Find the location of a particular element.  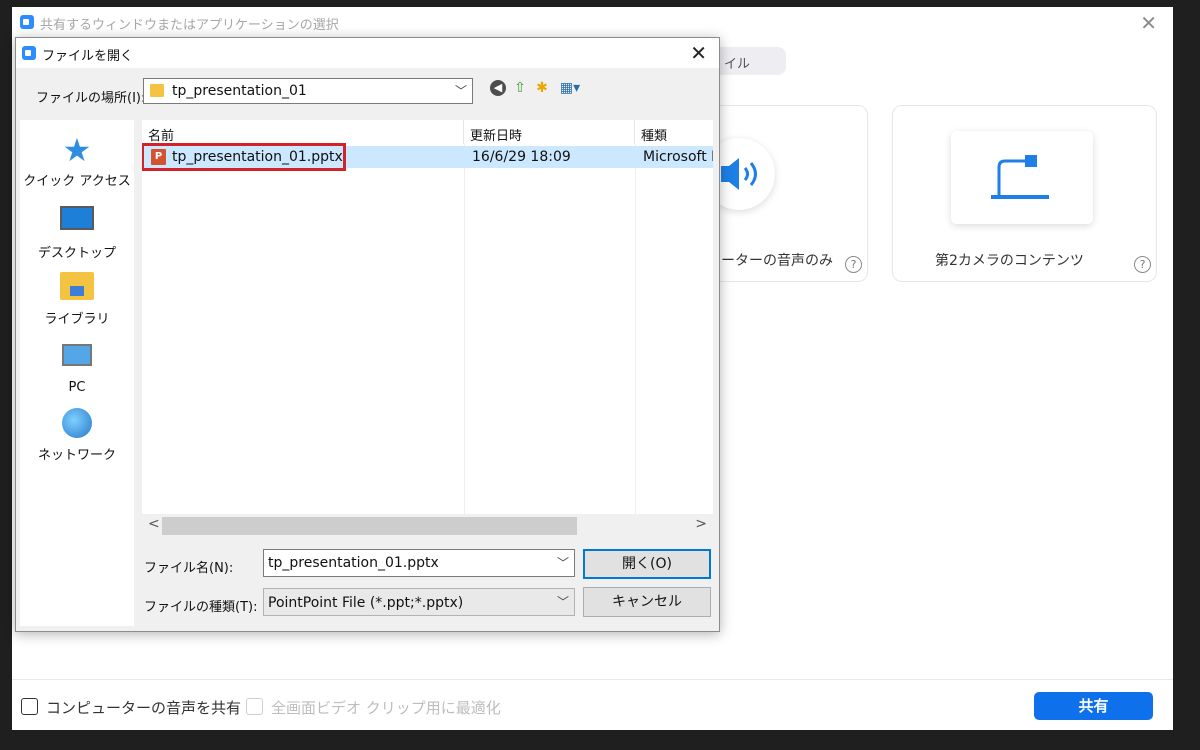

file-type-cell: Microsoft P is located at coordinates (678, 157).